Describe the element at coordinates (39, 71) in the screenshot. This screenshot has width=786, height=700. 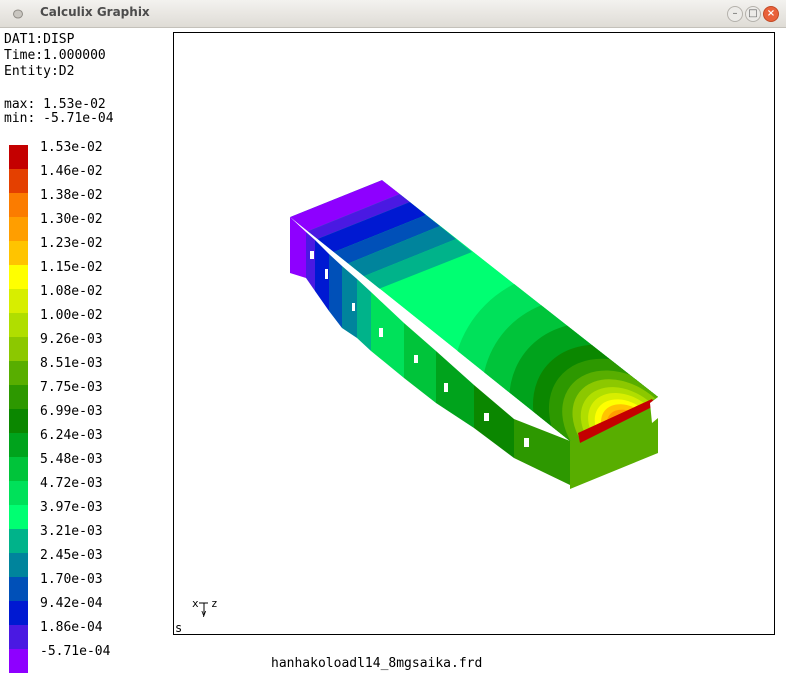
I see `entity-label: Entity:D2` at that location.